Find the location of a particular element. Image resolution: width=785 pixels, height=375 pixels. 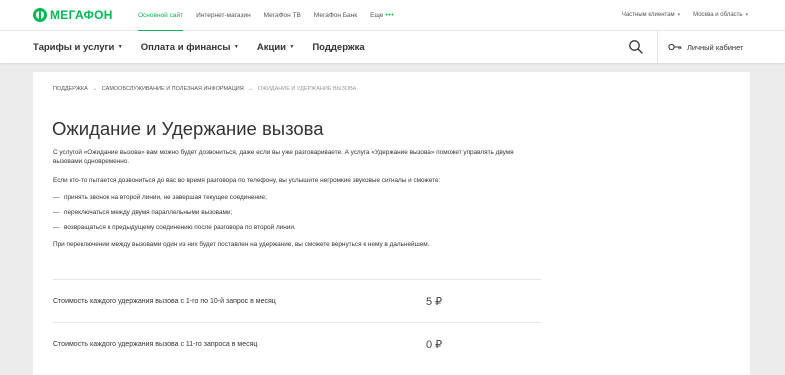

search-button is located at coordinates (636, 47).